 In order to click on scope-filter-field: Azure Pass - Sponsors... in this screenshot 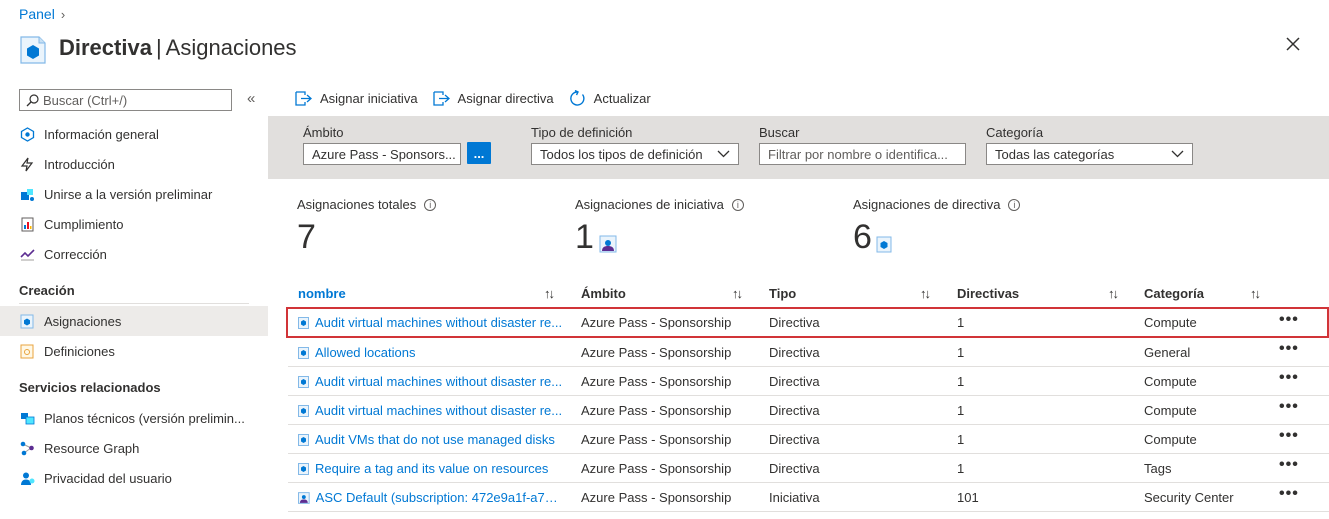, I will do `click(382, 154)`.